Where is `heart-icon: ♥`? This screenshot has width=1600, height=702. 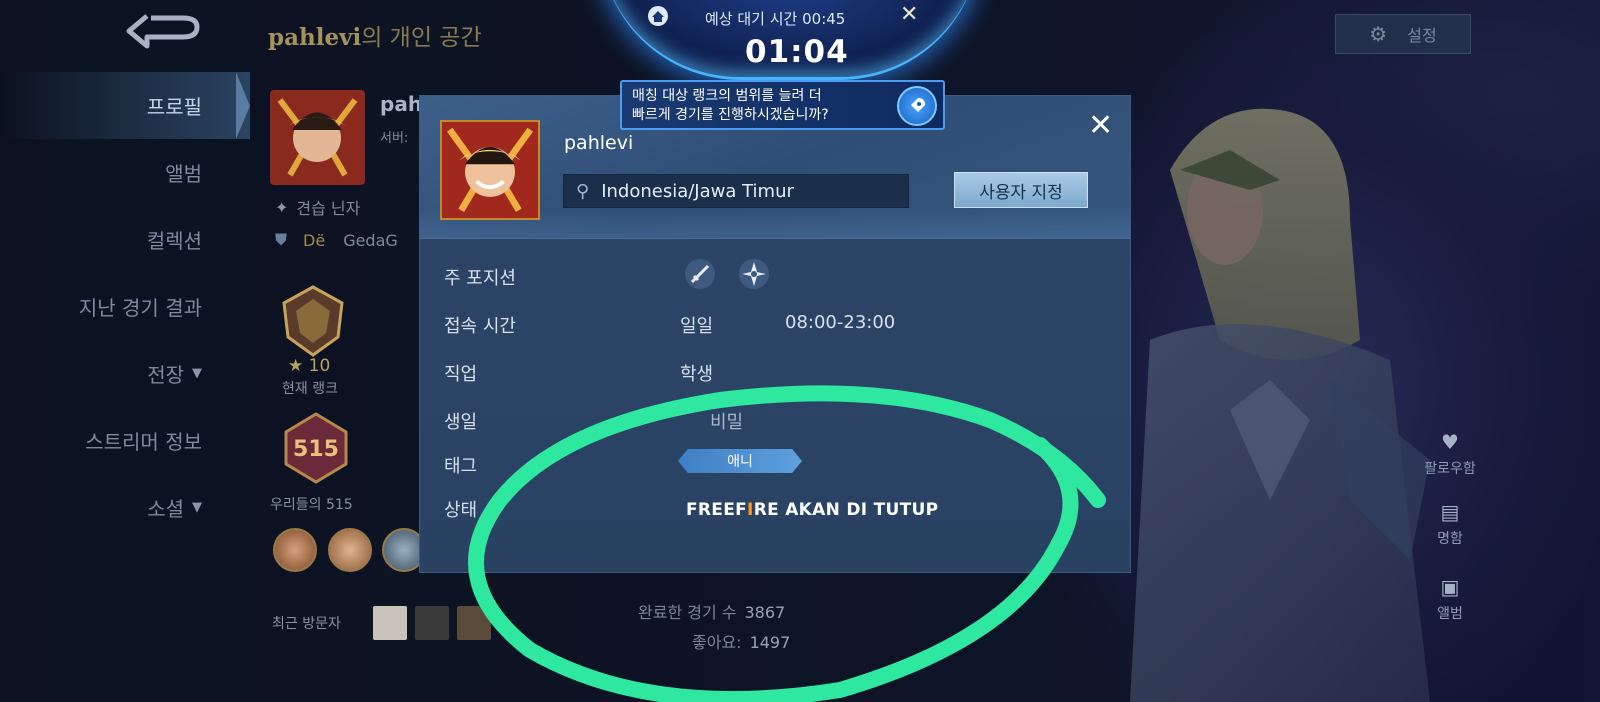 heart-icon: ♥ is located at coordinates (1450, 442).